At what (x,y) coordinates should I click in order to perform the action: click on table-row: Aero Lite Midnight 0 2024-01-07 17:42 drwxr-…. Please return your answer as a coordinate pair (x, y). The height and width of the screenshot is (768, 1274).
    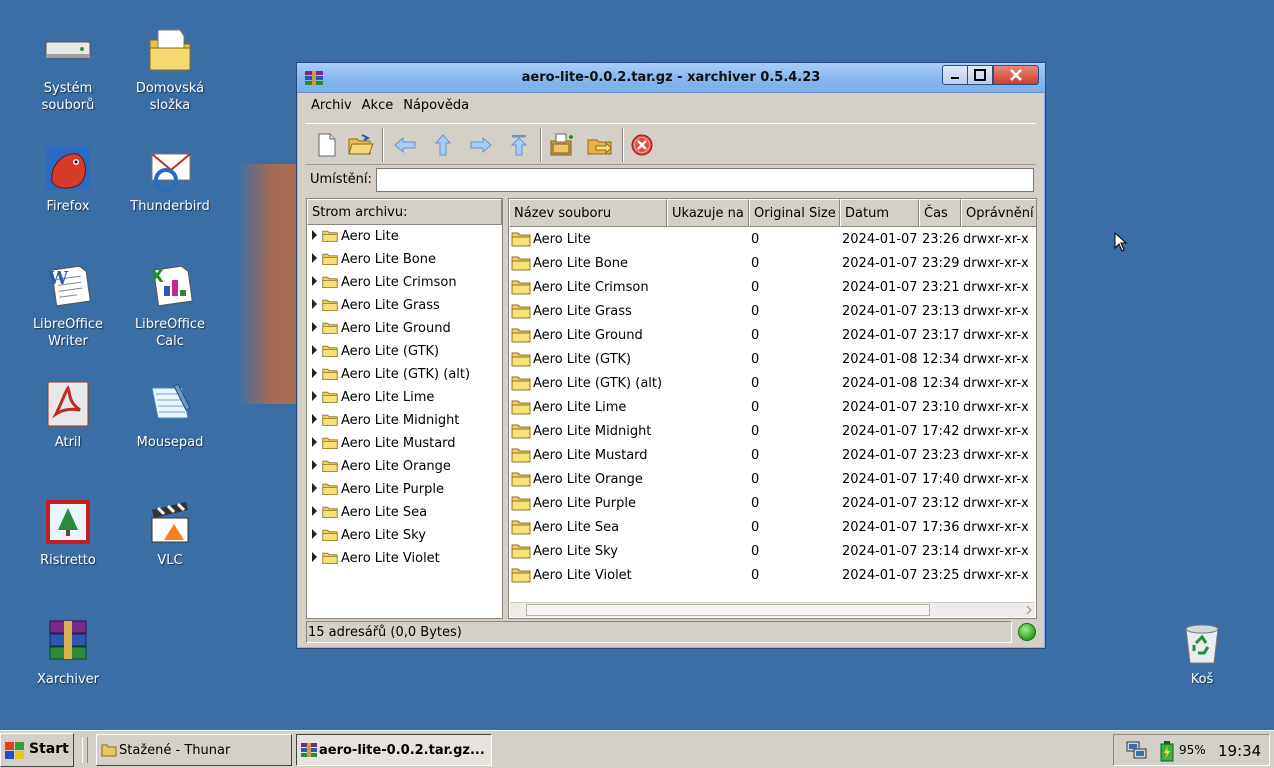
    Looking at the image, I should click on (772, 432).